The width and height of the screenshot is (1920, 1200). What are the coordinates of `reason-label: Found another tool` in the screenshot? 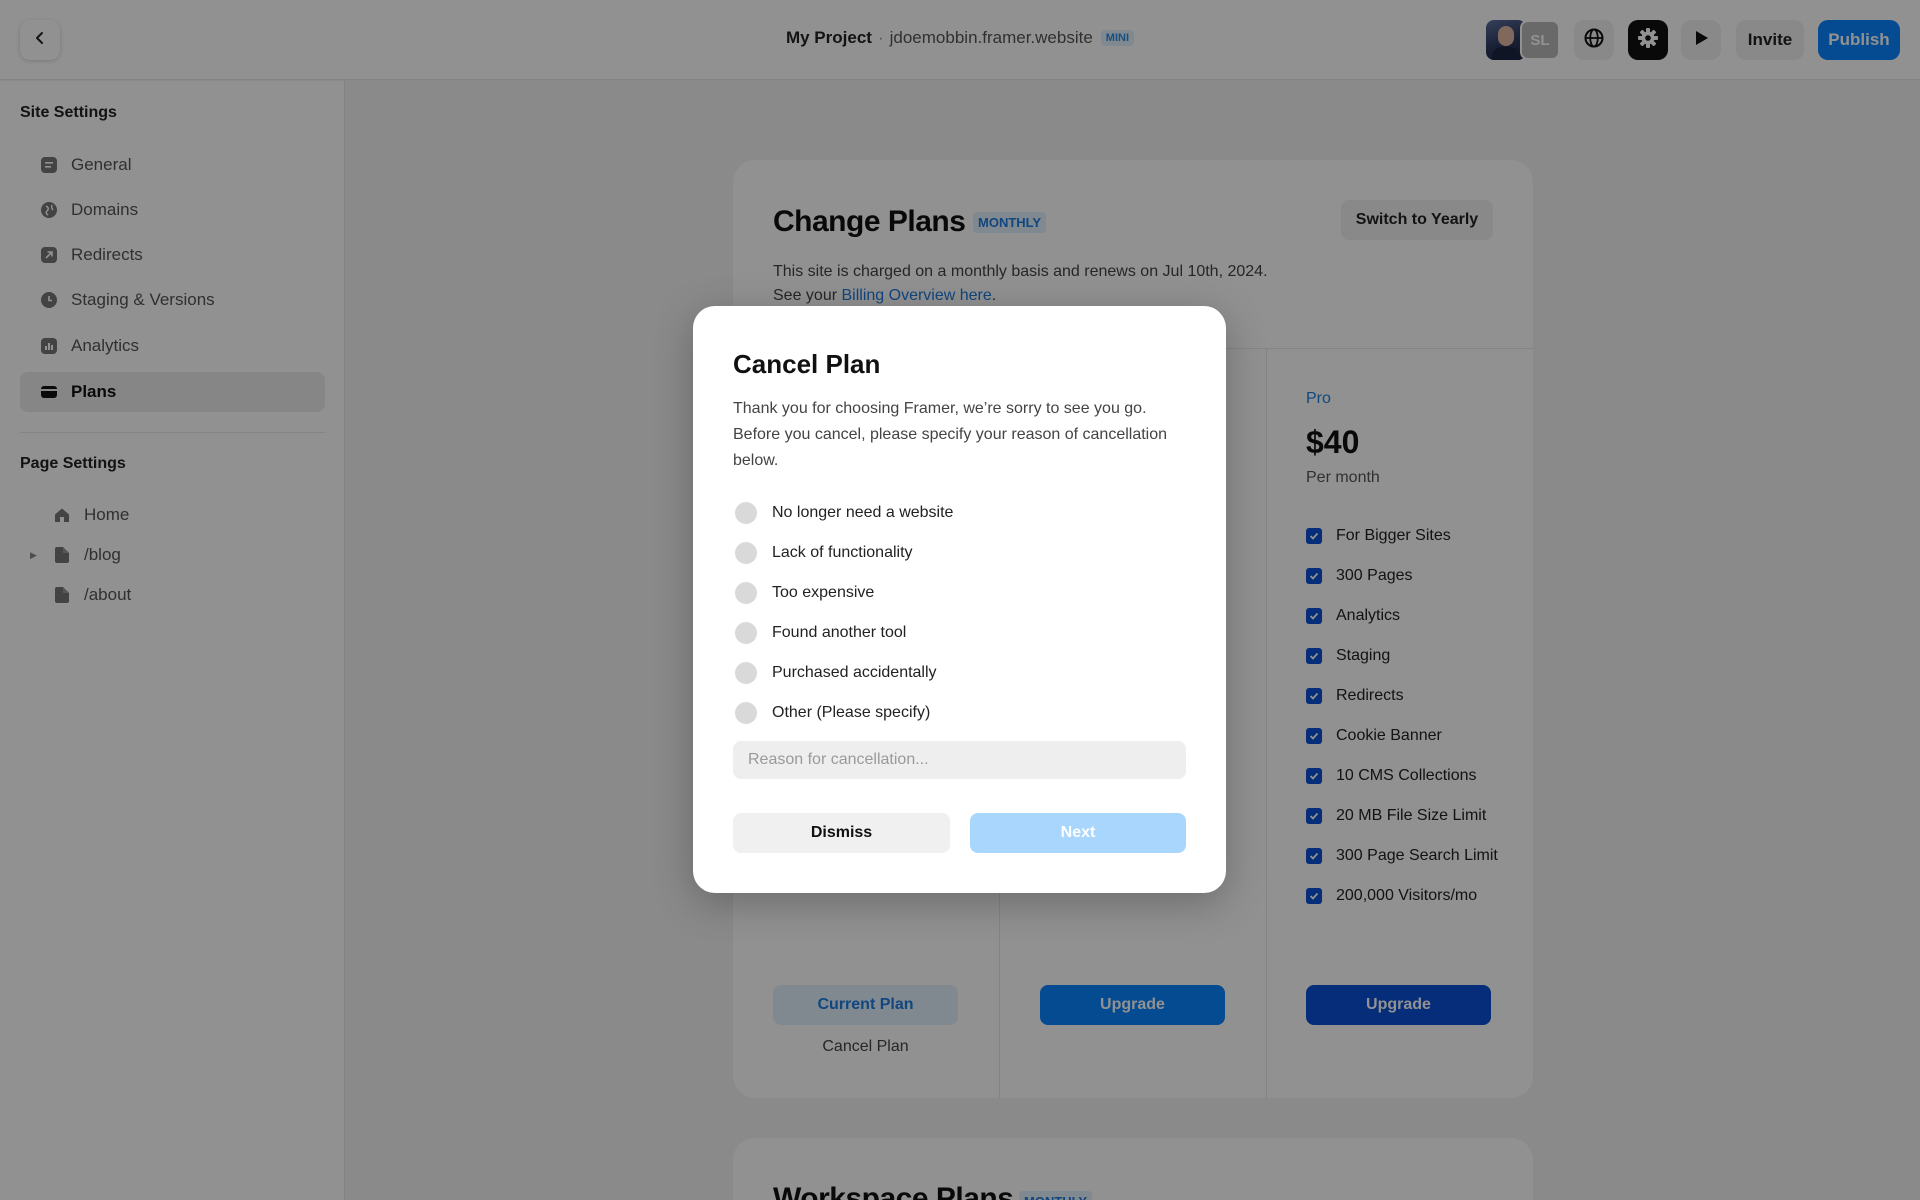 It's located at (839, 632).